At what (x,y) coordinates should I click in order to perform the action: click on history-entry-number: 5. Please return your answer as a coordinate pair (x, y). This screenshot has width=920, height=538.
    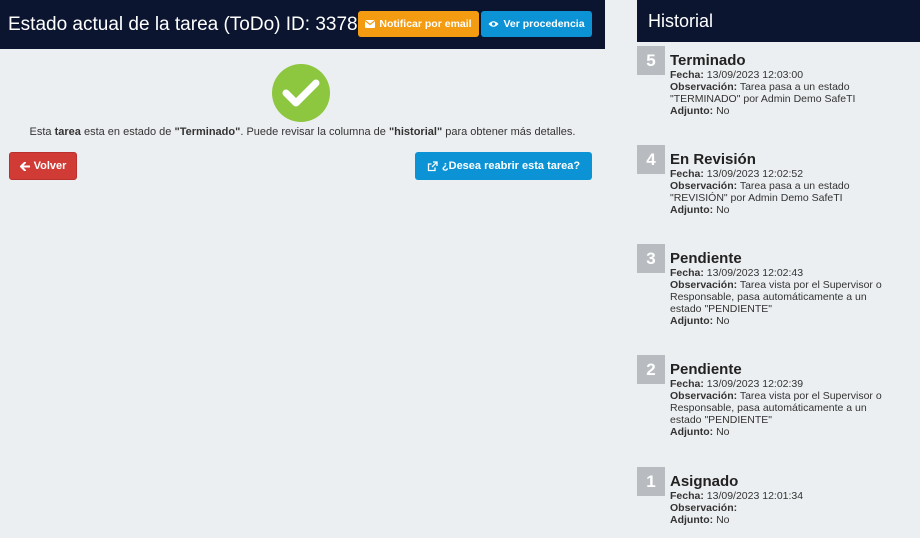
    Looking at the image, I should click on (651, 60).